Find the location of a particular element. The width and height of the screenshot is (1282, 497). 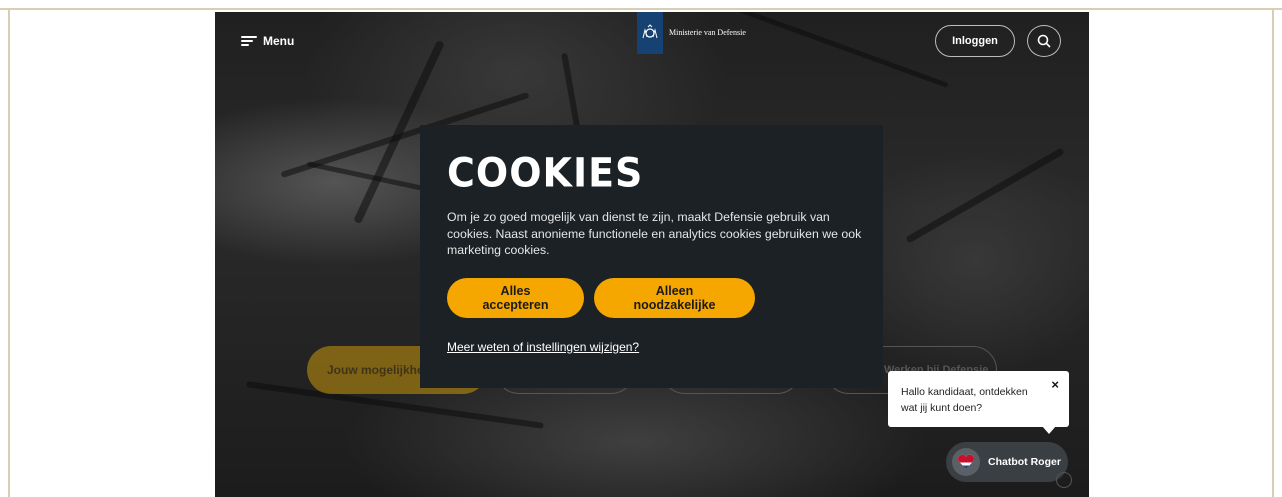

pause-icon is located at coordinates (1064, 480).